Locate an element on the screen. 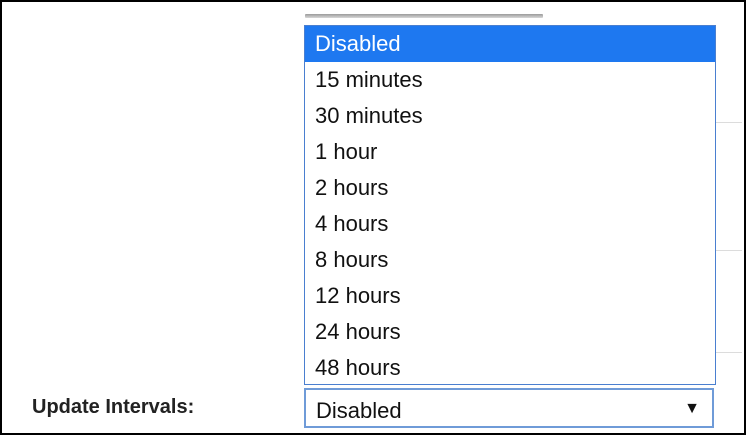  option-4-hours: 4 hours is located at coordinates (510, 224).